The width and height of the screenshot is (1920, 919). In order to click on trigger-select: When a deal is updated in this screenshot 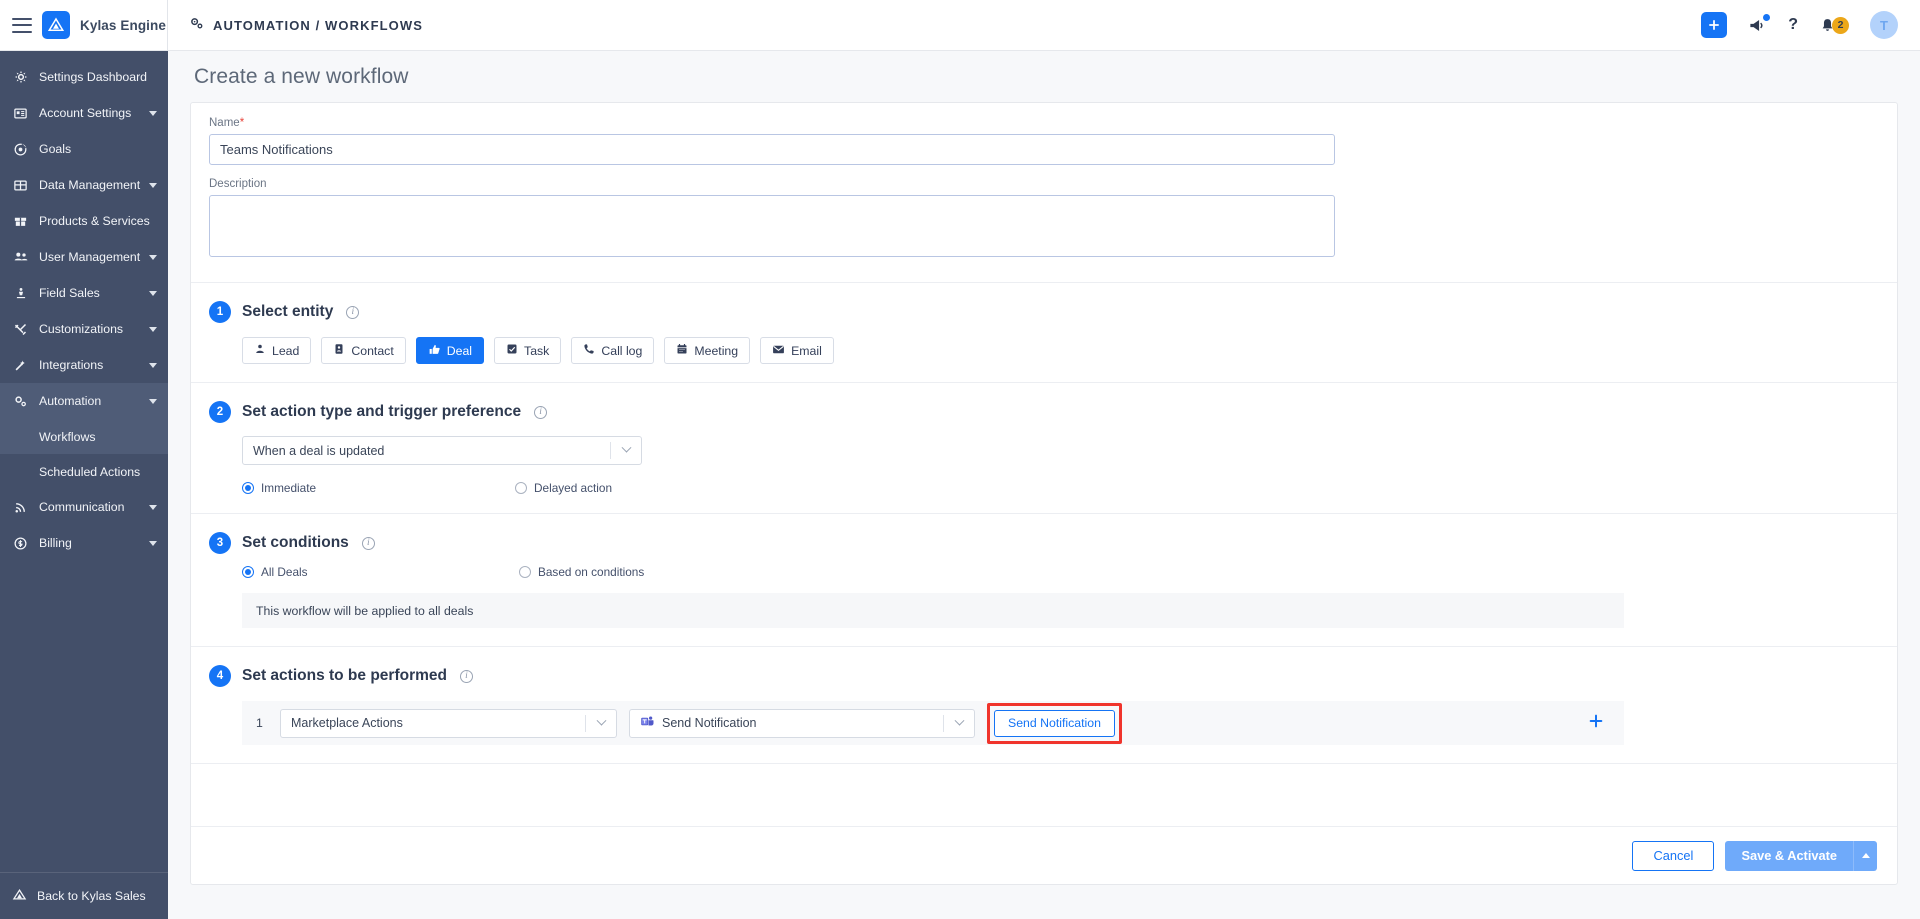, I will do `click(442, 450)`.